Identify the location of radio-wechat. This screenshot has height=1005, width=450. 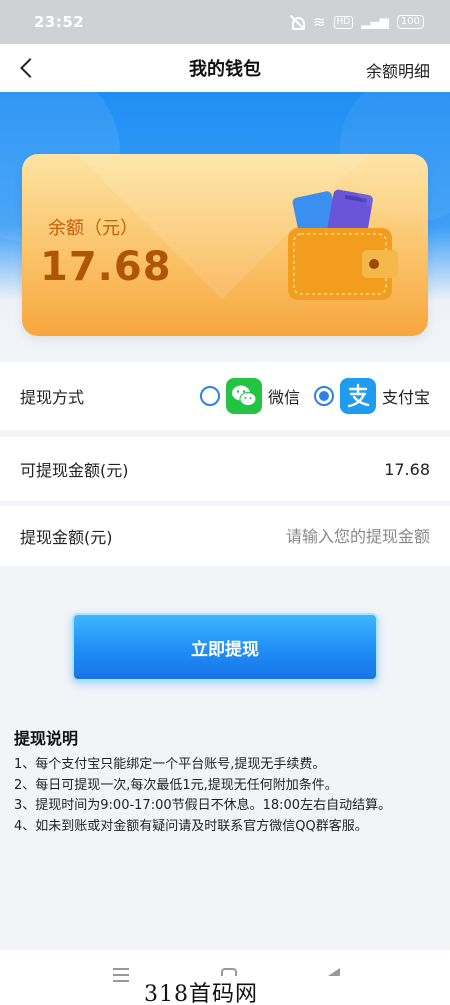
(209, 396).